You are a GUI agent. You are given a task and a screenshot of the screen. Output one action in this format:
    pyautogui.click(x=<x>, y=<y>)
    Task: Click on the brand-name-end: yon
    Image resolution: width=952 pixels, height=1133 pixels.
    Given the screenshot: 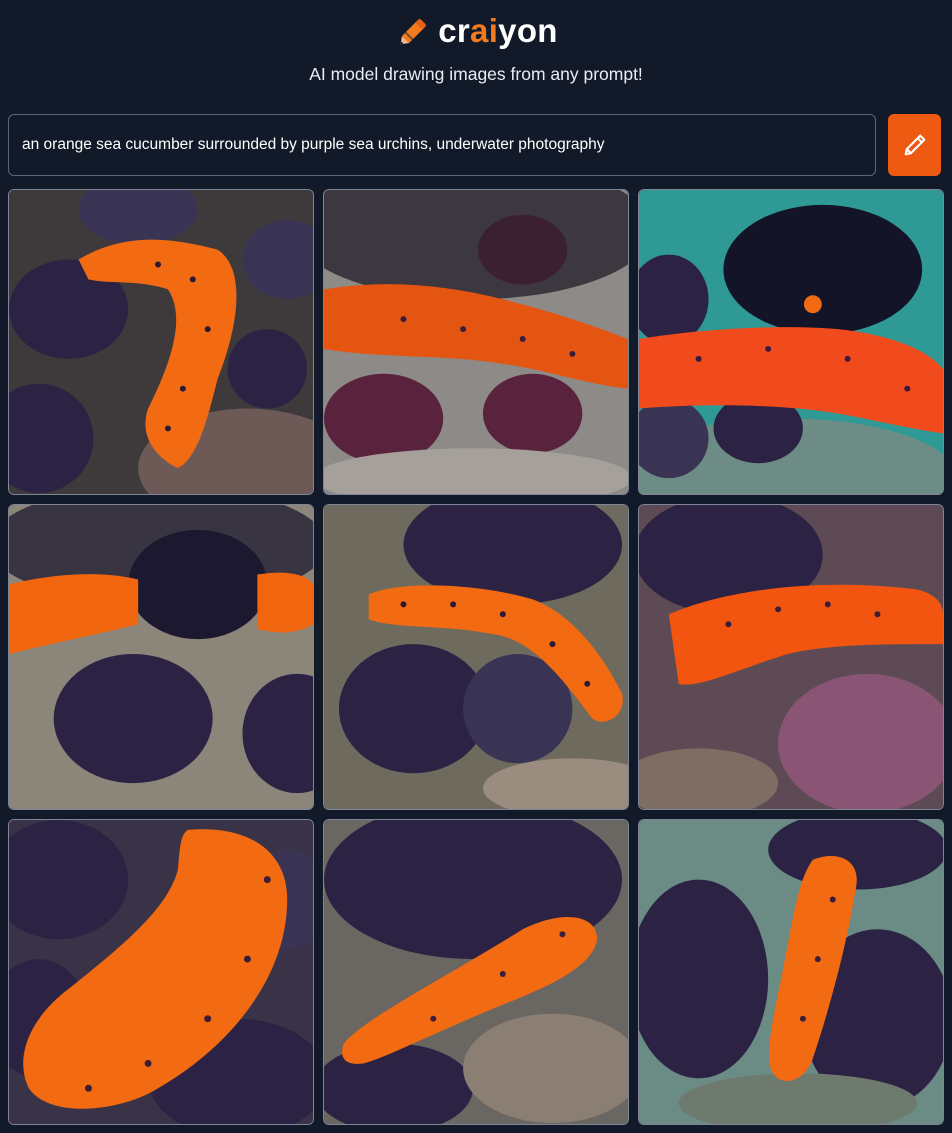 What is the action you would take?
    pyautogui.click(x=528, y=30)
    